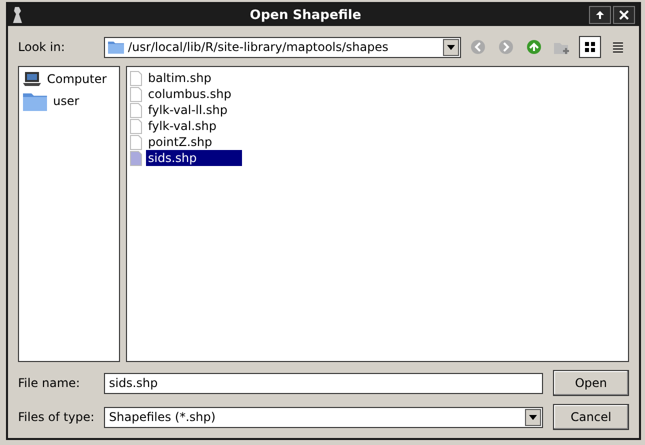  I want to click on app-icon, so click(18, 15).